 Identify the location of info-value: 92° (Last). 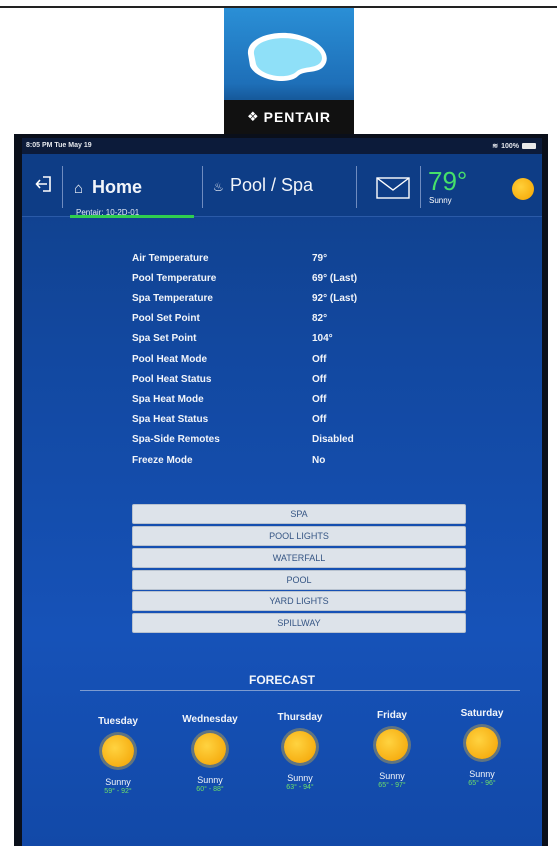
(335, 298).